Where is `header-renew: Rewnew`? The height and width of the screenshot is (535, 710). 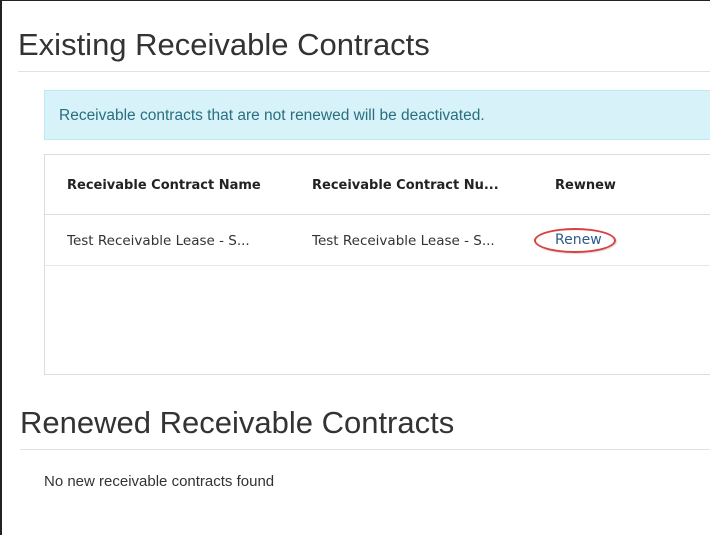
header-renew: Rewnew is located at coordinates (585, 185).